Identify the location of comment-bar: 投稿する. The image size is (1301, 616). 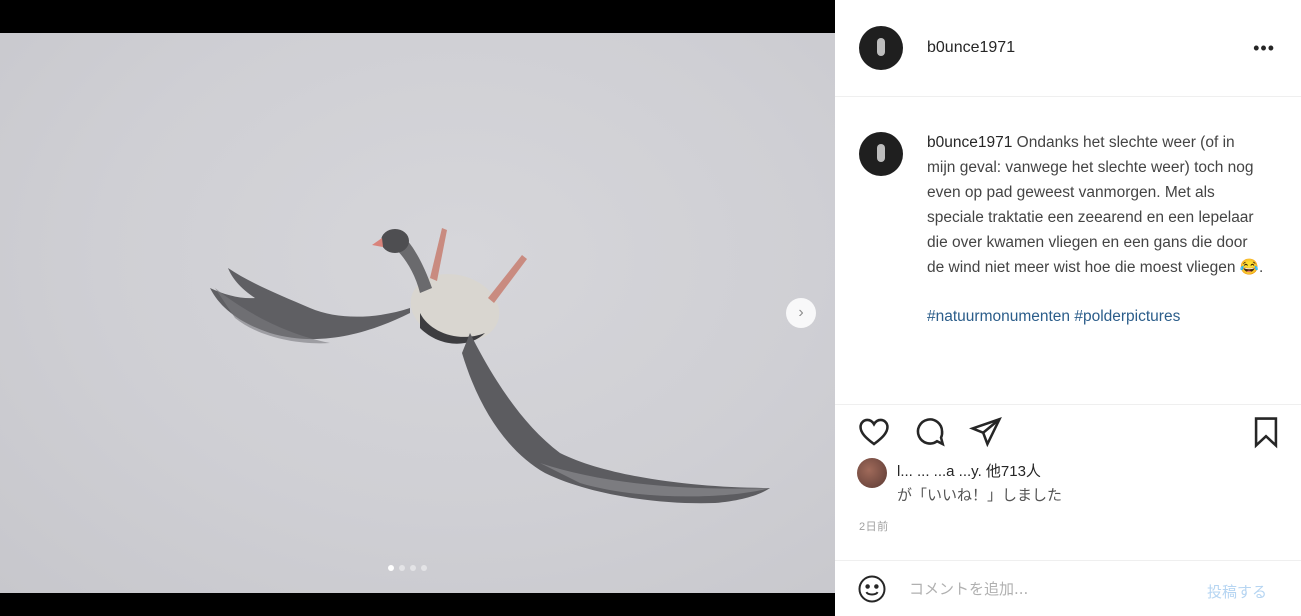
(1068, 588).